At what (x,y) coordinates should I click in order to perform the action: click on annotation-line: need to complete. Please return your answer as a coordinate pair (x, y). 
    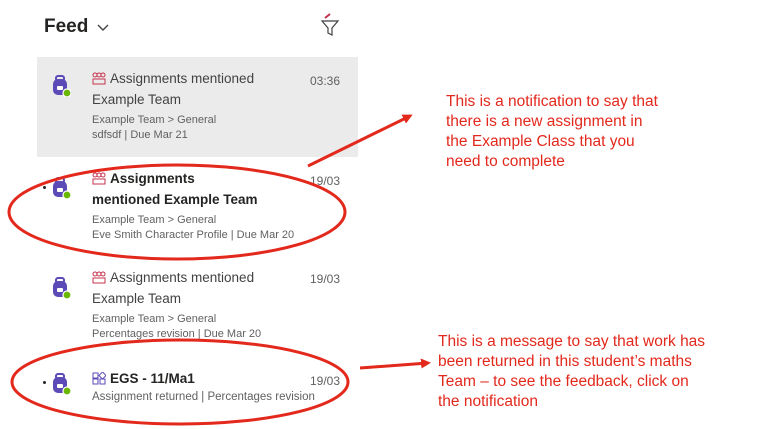
    Looking at the image, I should click on (505, 161).